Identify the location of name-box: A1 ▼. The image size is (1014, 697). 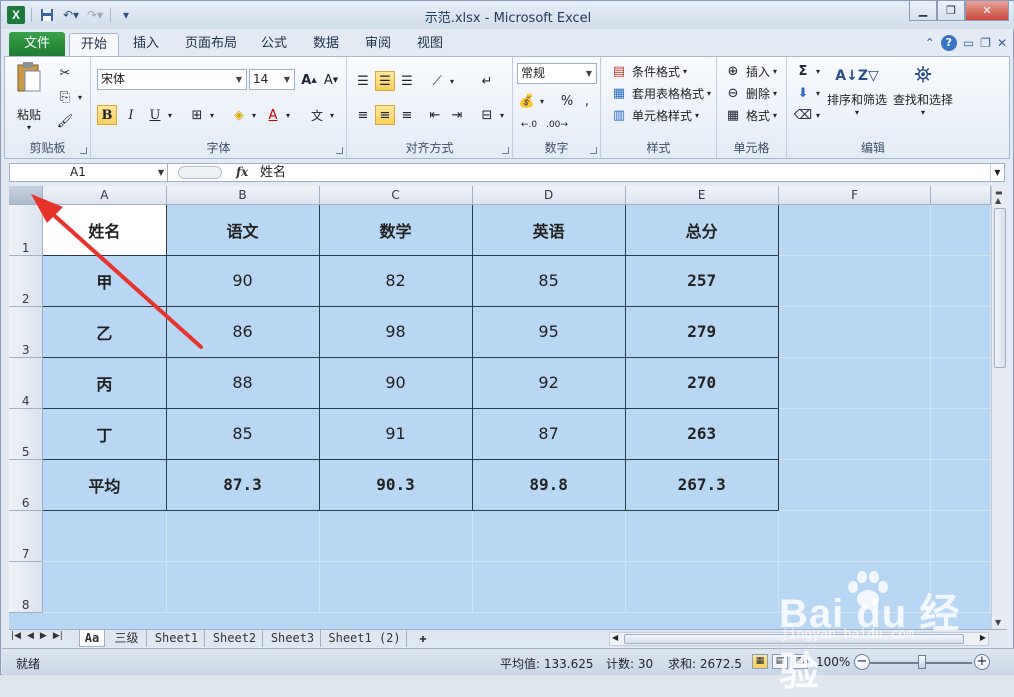
(89, 172).